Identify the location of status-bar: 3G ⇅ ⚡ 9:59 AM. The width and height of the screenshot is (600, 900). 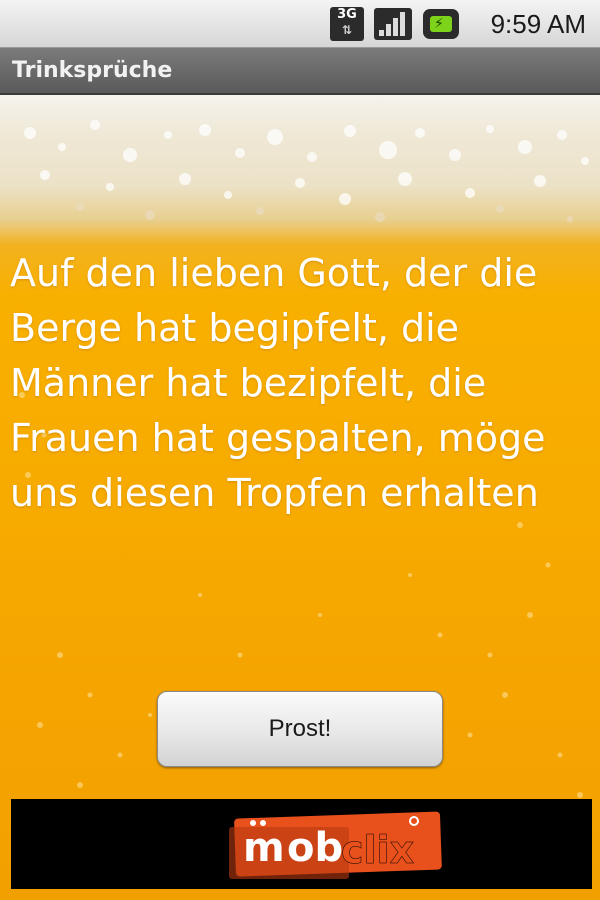
(300, 24).